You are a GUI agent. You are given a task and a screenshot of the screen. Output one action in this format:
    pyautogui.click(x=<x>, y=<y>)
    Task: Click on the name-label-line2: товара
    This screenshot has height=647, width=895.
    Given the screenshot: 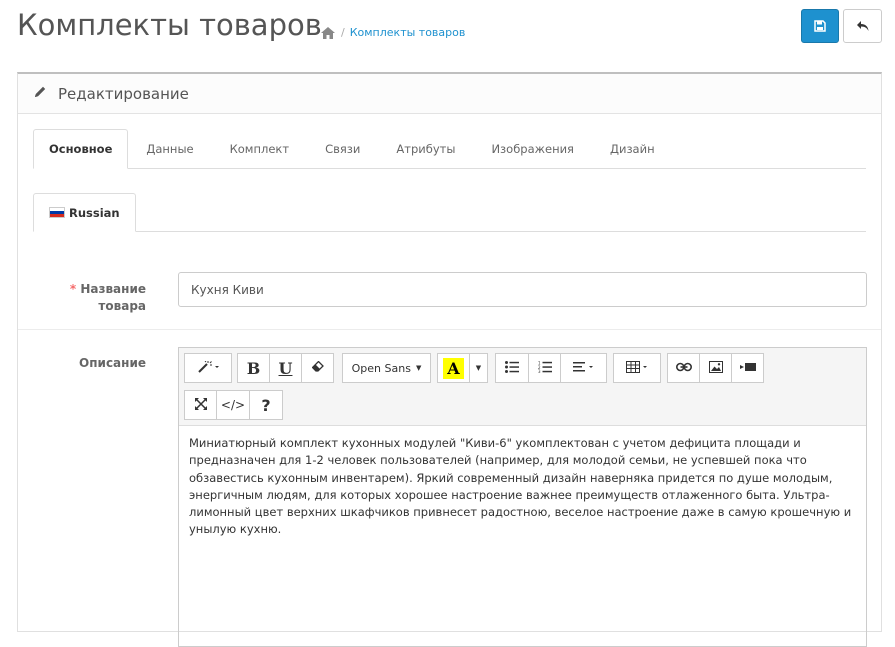 What is the action you would take?
    pyautogui.click(x=122, y=306)
    